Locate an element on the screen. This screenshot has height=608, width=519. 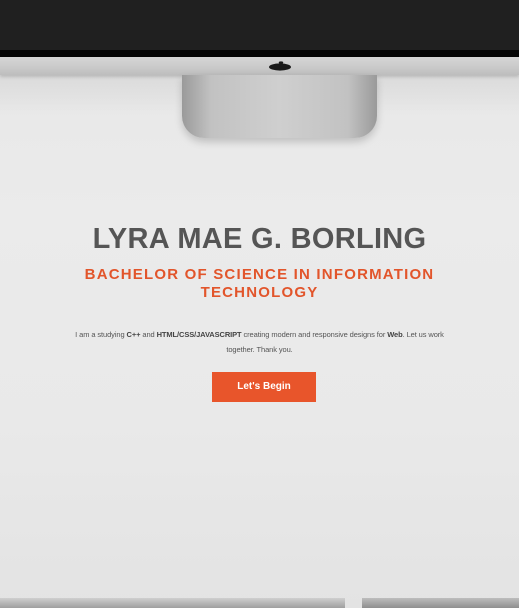
monitor-bezel-edge is located at coordinates (259, 53).